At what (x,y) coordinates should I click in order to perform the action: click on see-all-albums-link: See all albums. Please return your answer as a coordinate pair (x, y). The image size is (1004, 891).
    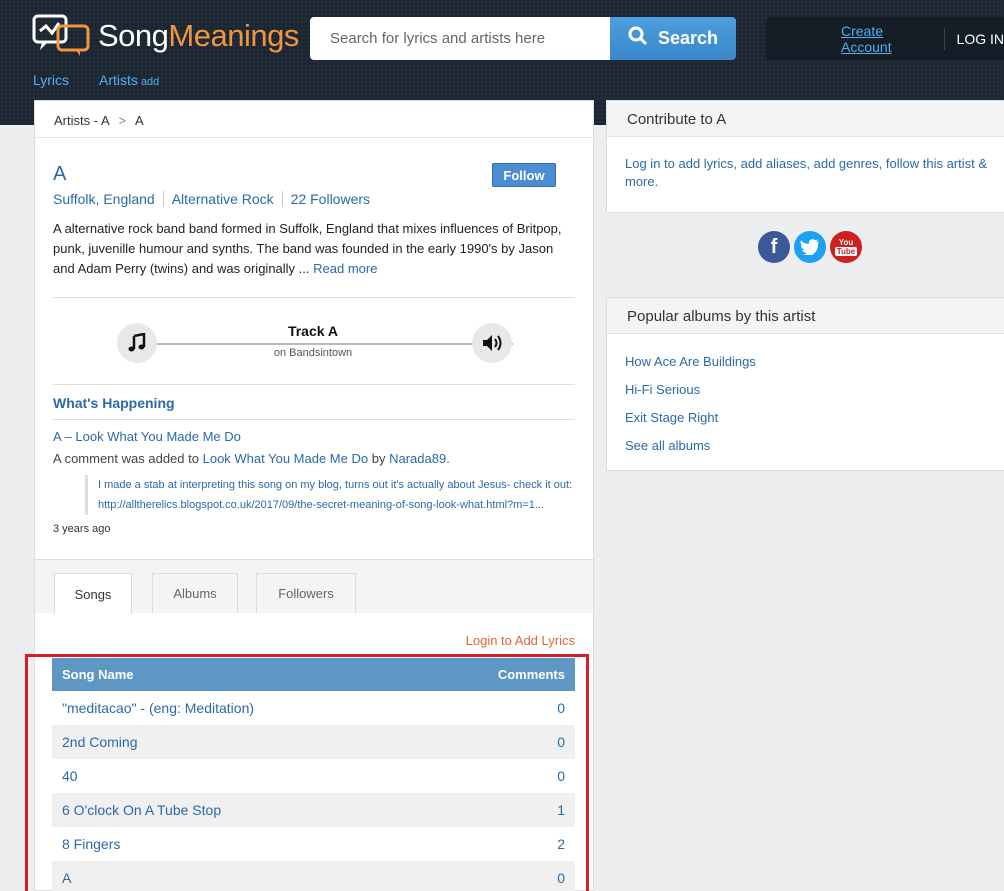
    Looking at the image, I should click on (805, 452).